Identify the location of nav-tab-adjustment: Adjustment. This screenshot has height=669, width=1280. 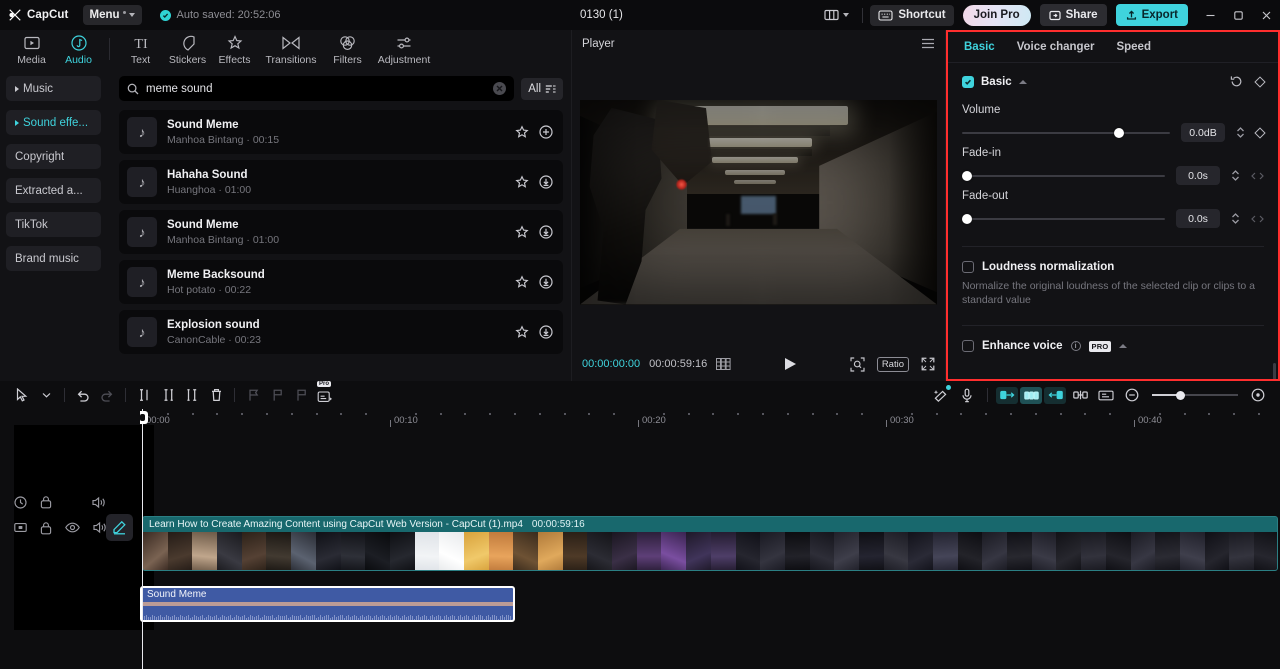
(404, 49).